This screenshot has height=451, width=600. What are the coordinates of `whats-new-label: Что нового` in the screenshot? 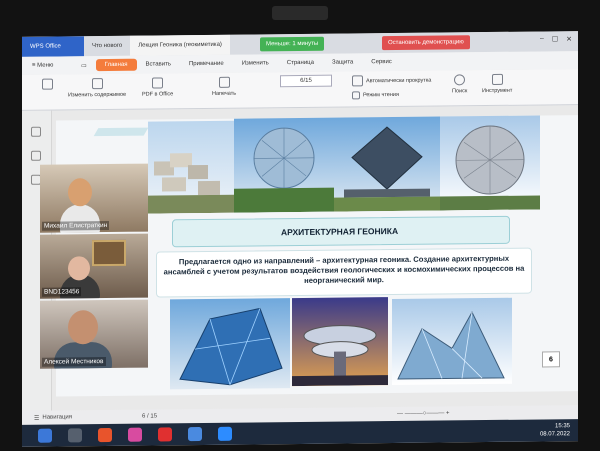 It's located at (107, 46).